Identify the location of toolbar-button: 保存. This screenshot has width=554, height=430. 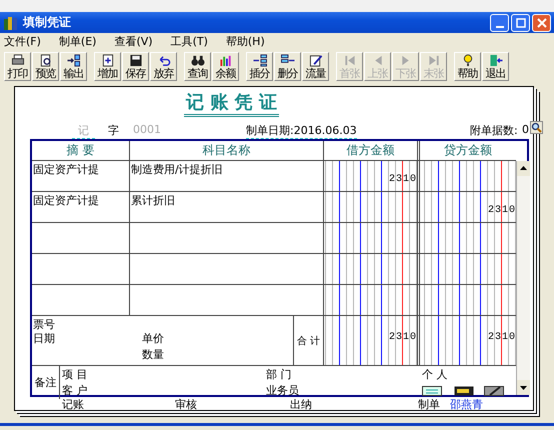
(135, 66).